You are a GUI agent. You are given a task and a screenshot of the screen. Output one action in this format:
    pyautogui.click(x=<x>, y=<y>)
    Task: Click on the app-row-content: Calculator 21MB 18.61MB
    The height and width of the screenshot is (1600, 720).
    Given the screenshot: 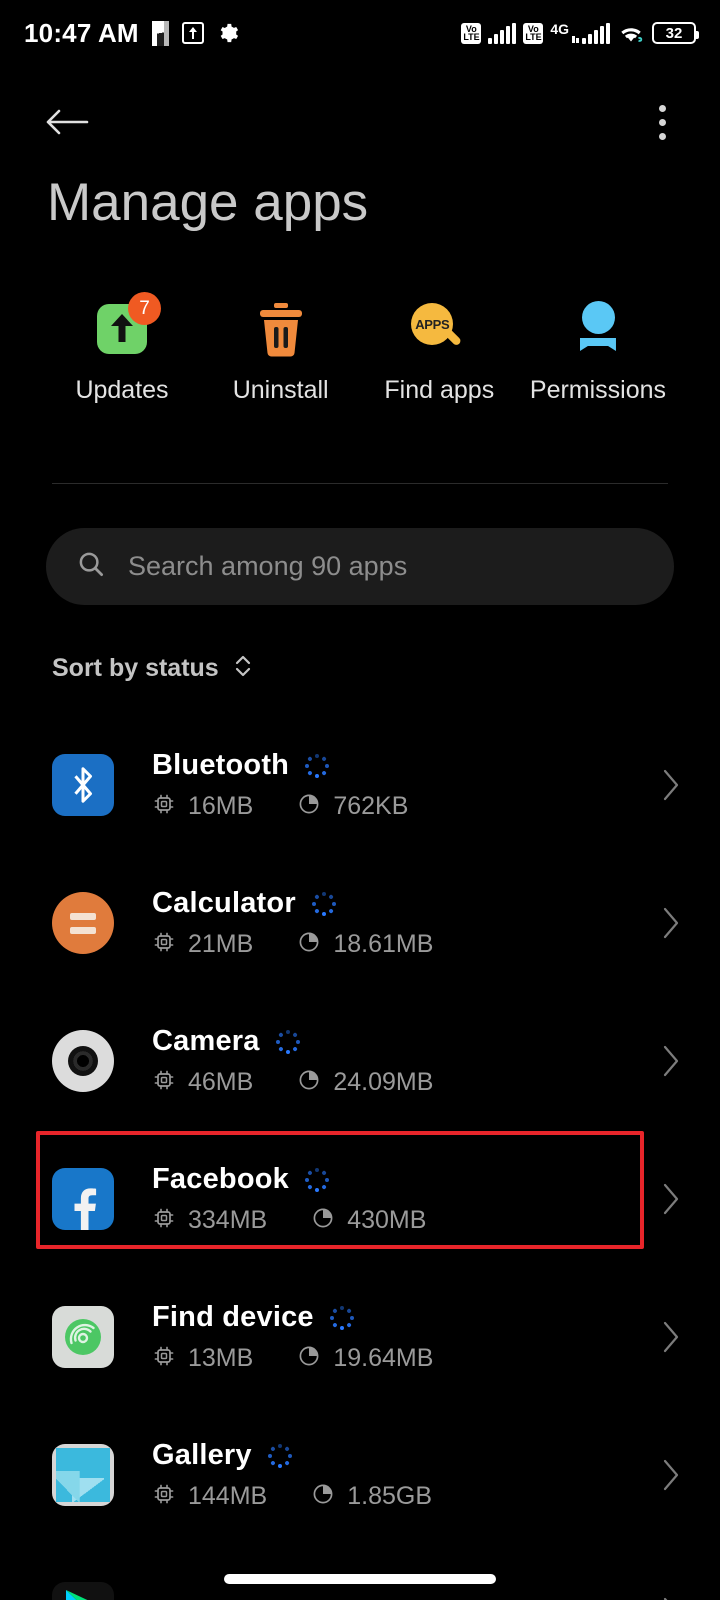 What is the action you would take?
    pyautogui.click(x=404, y=923)
    